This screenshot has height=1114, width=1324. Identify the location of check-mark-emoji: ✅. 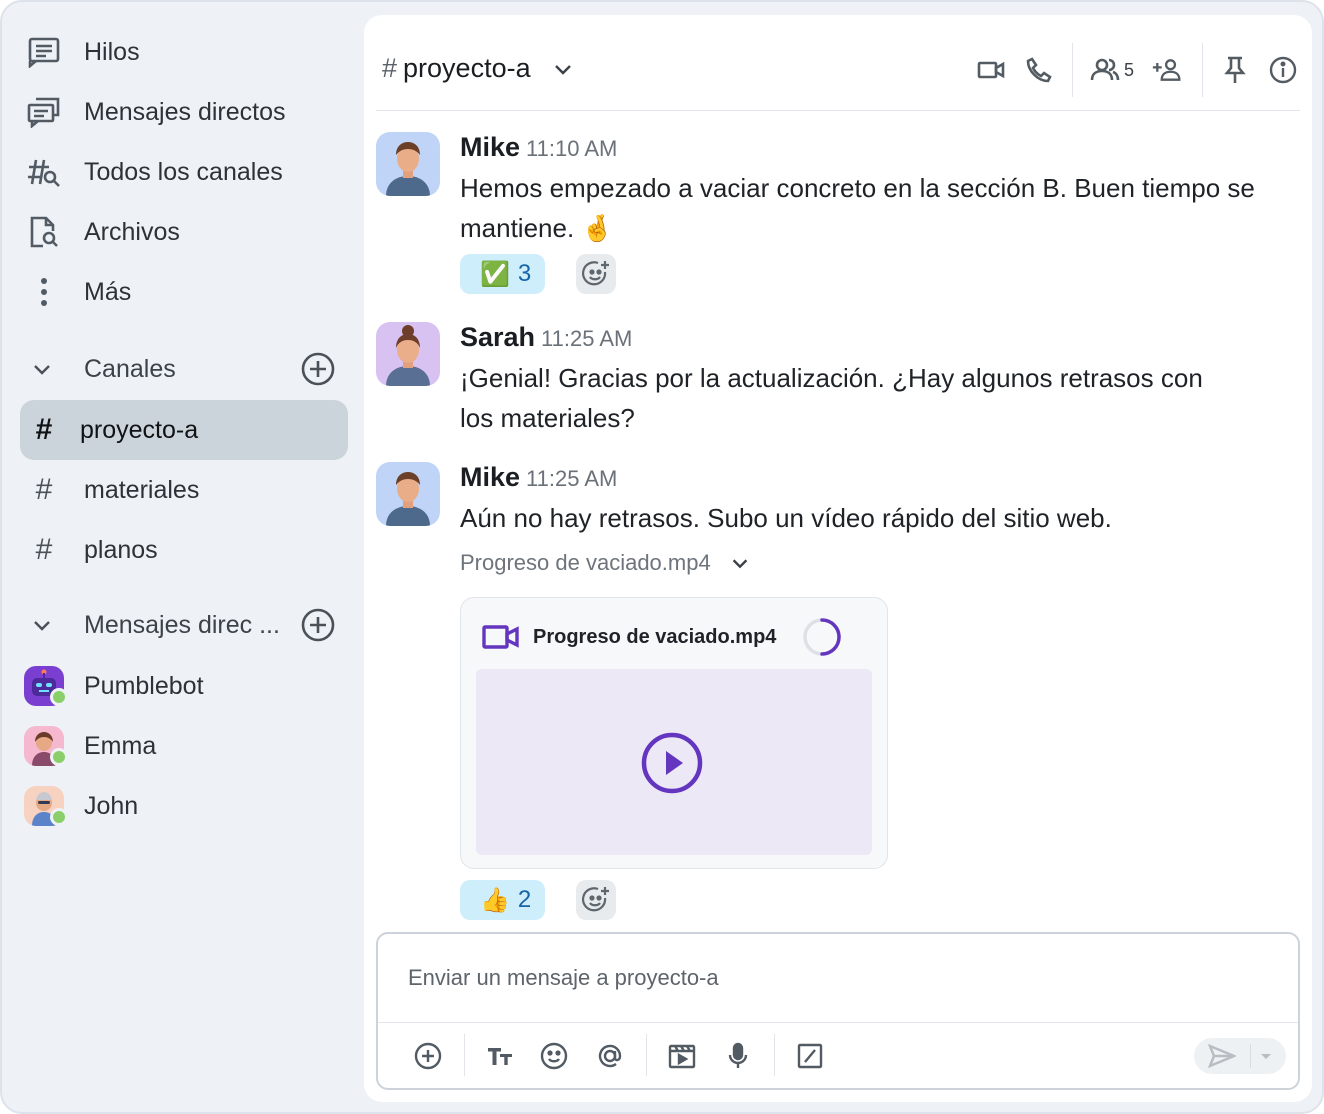
(495, 274).